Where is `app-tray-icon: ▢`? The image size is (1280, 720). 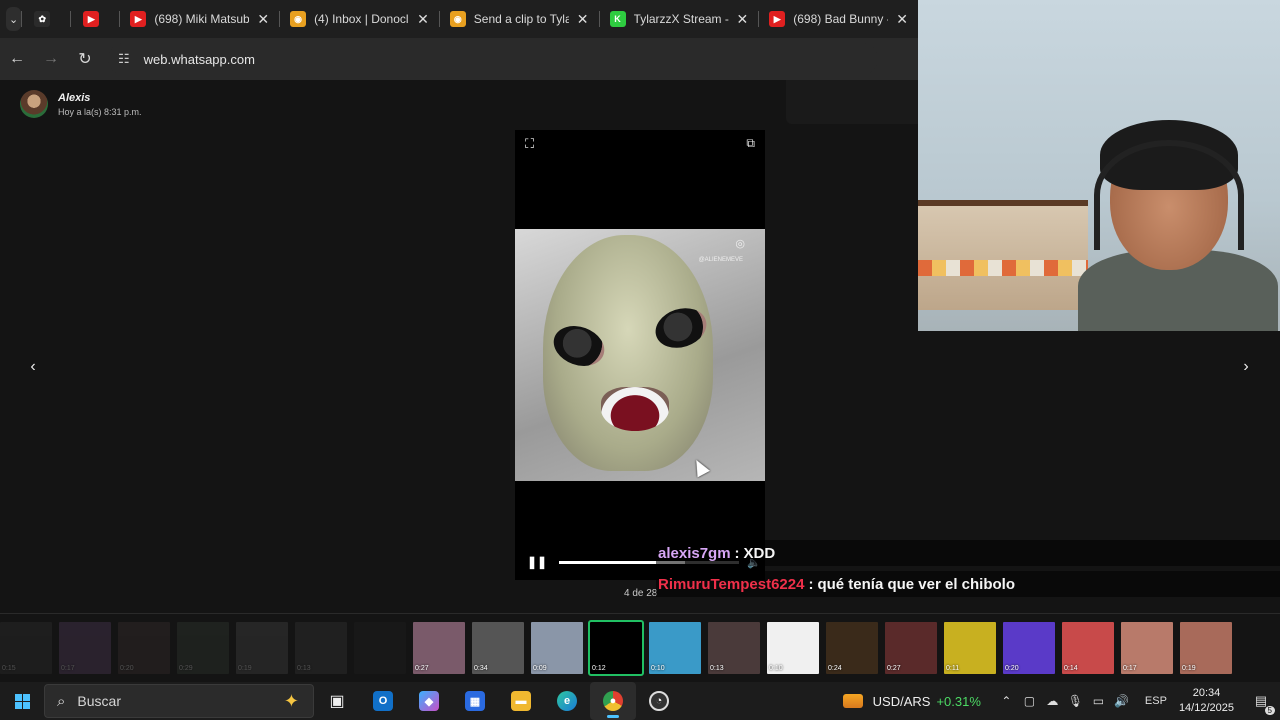
app-tray-icon: ▢ is located at coordinates (1029, 701).